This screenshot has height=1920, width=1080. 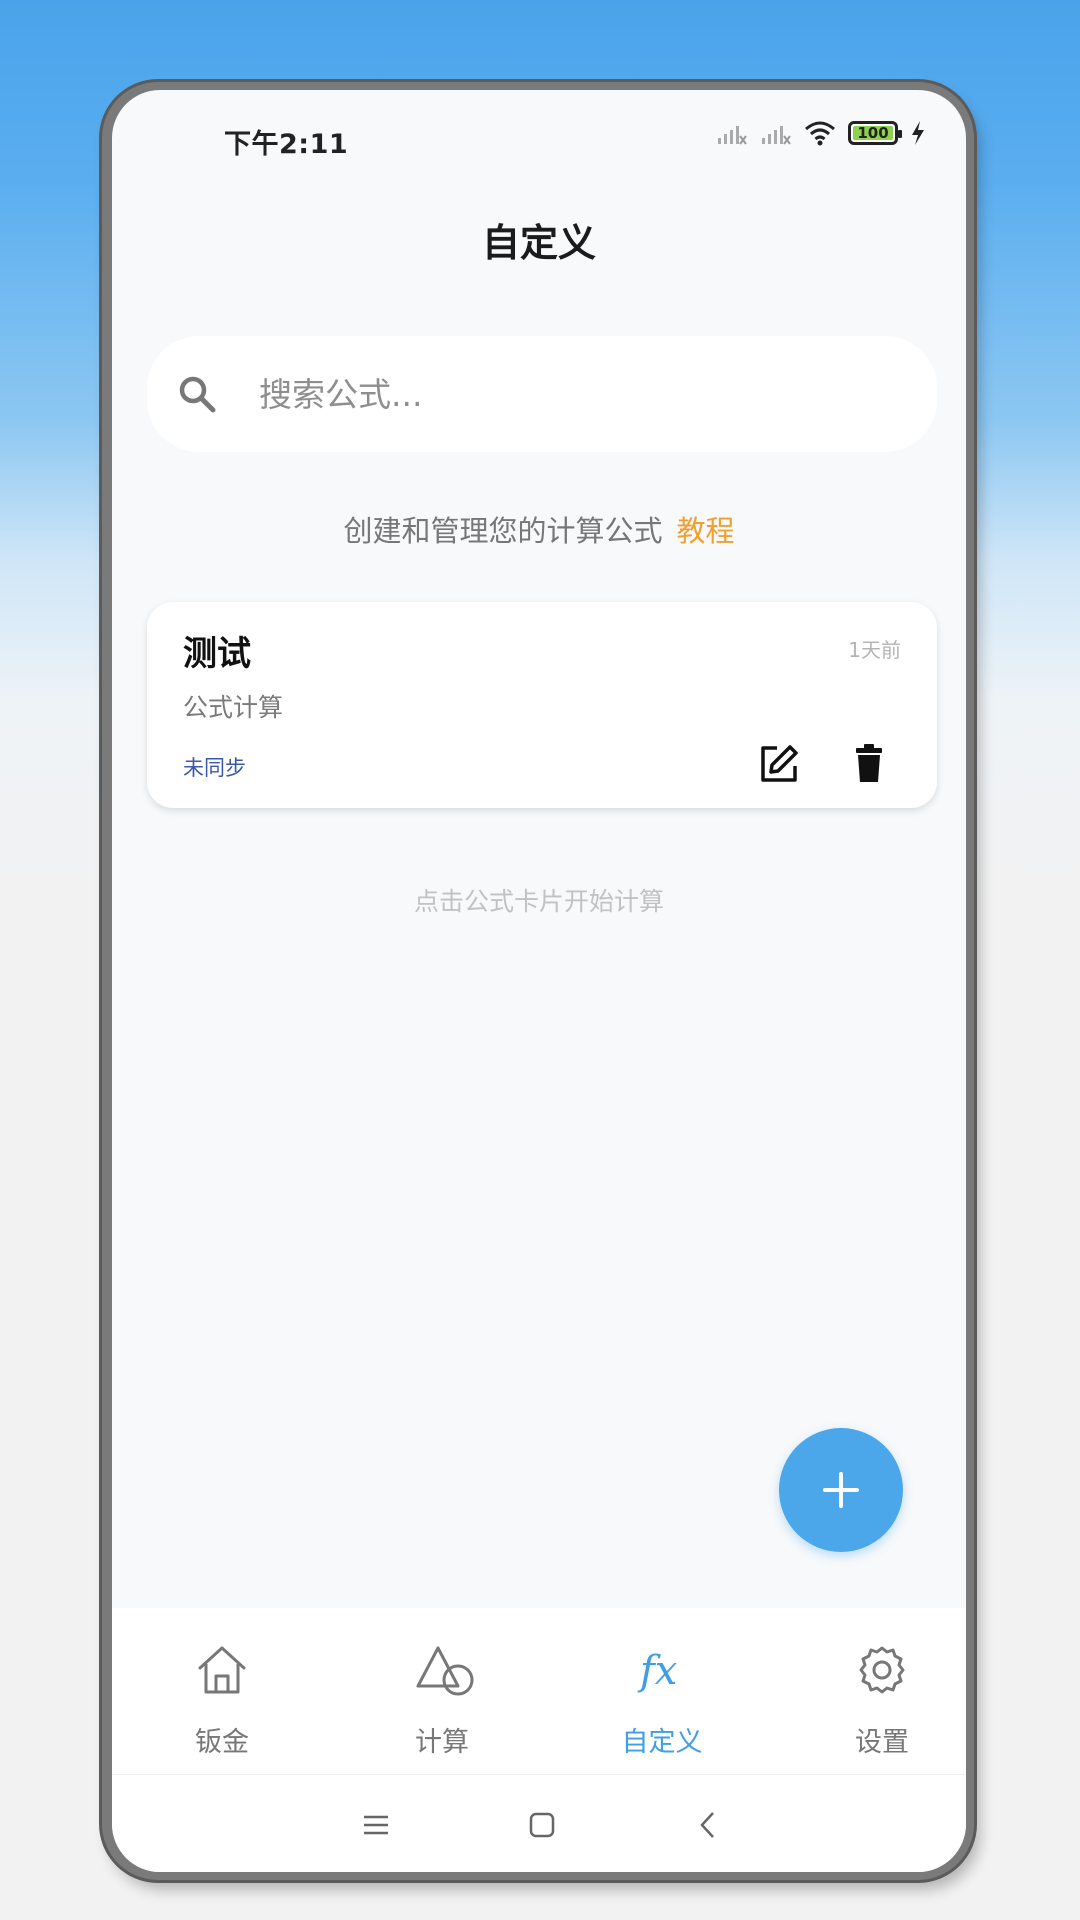 I want to click on intro-label: 创建和管理您的计算公式, so click(x=503, y=531).